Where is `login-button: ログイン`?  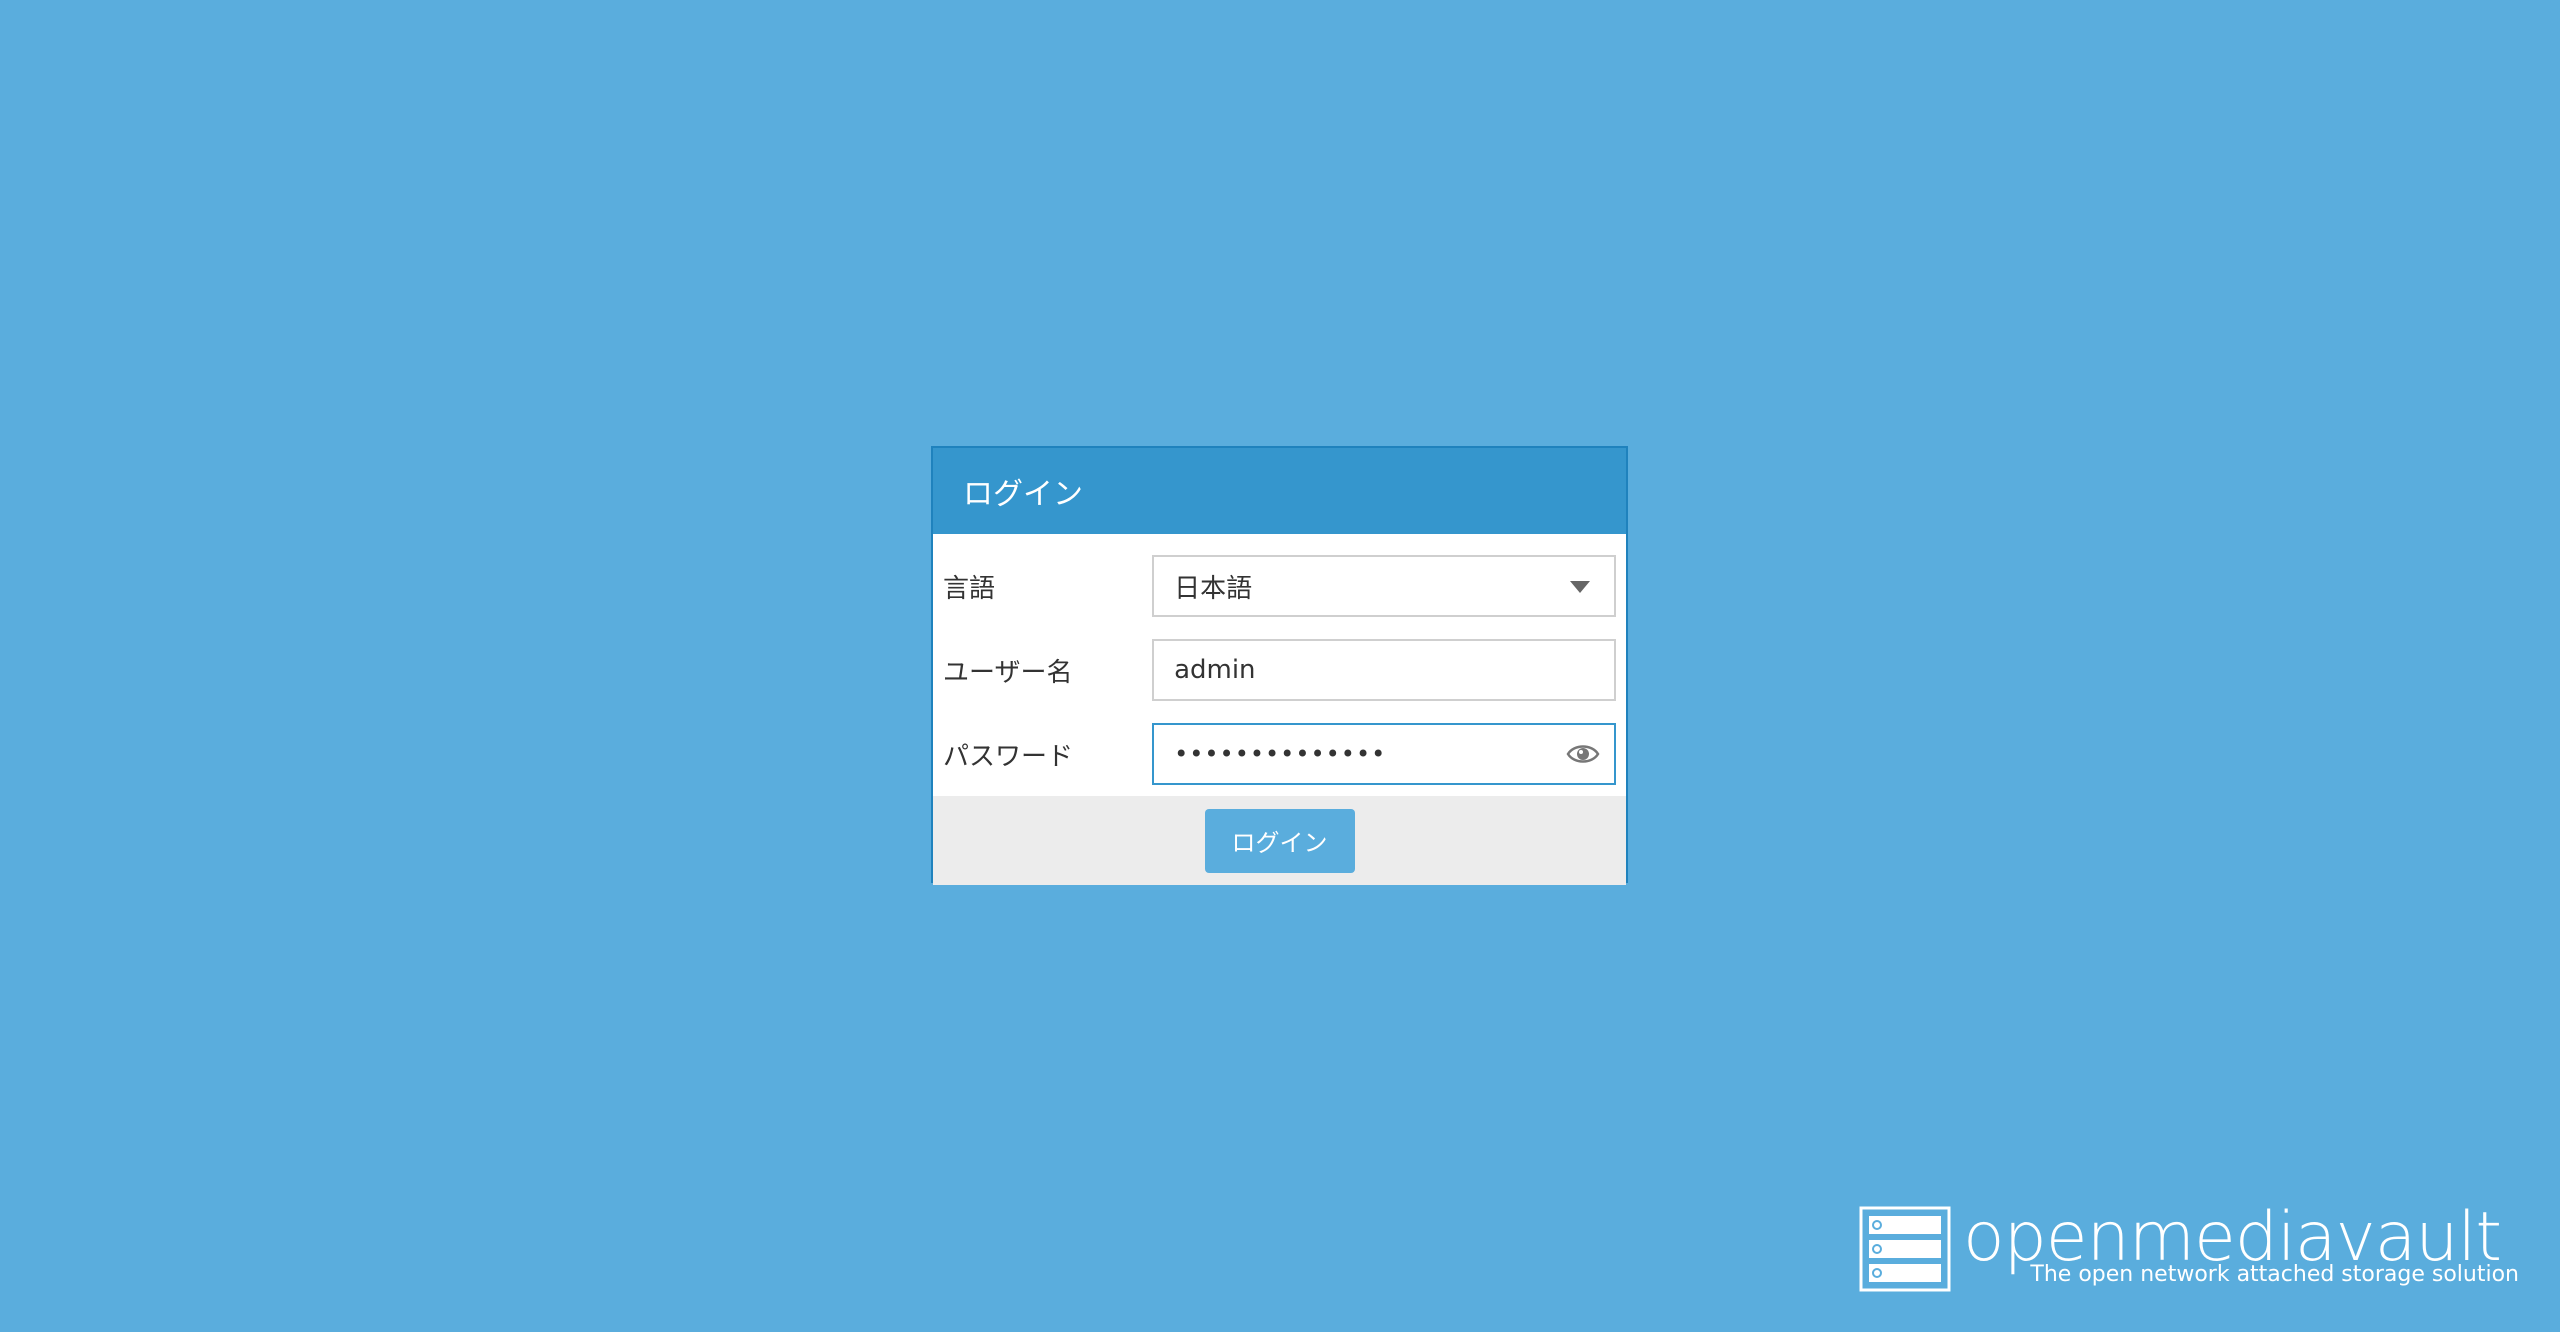 login-button: ログイン is located at coordinates (1279, 840).